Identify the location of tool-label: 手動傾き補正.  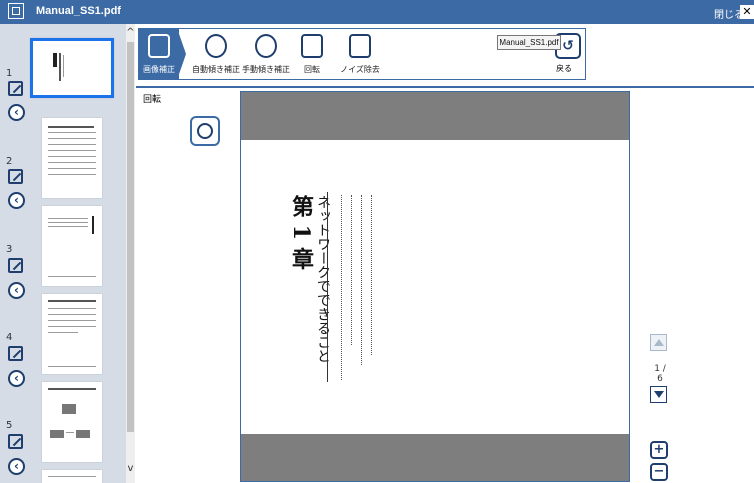
(266, 69).